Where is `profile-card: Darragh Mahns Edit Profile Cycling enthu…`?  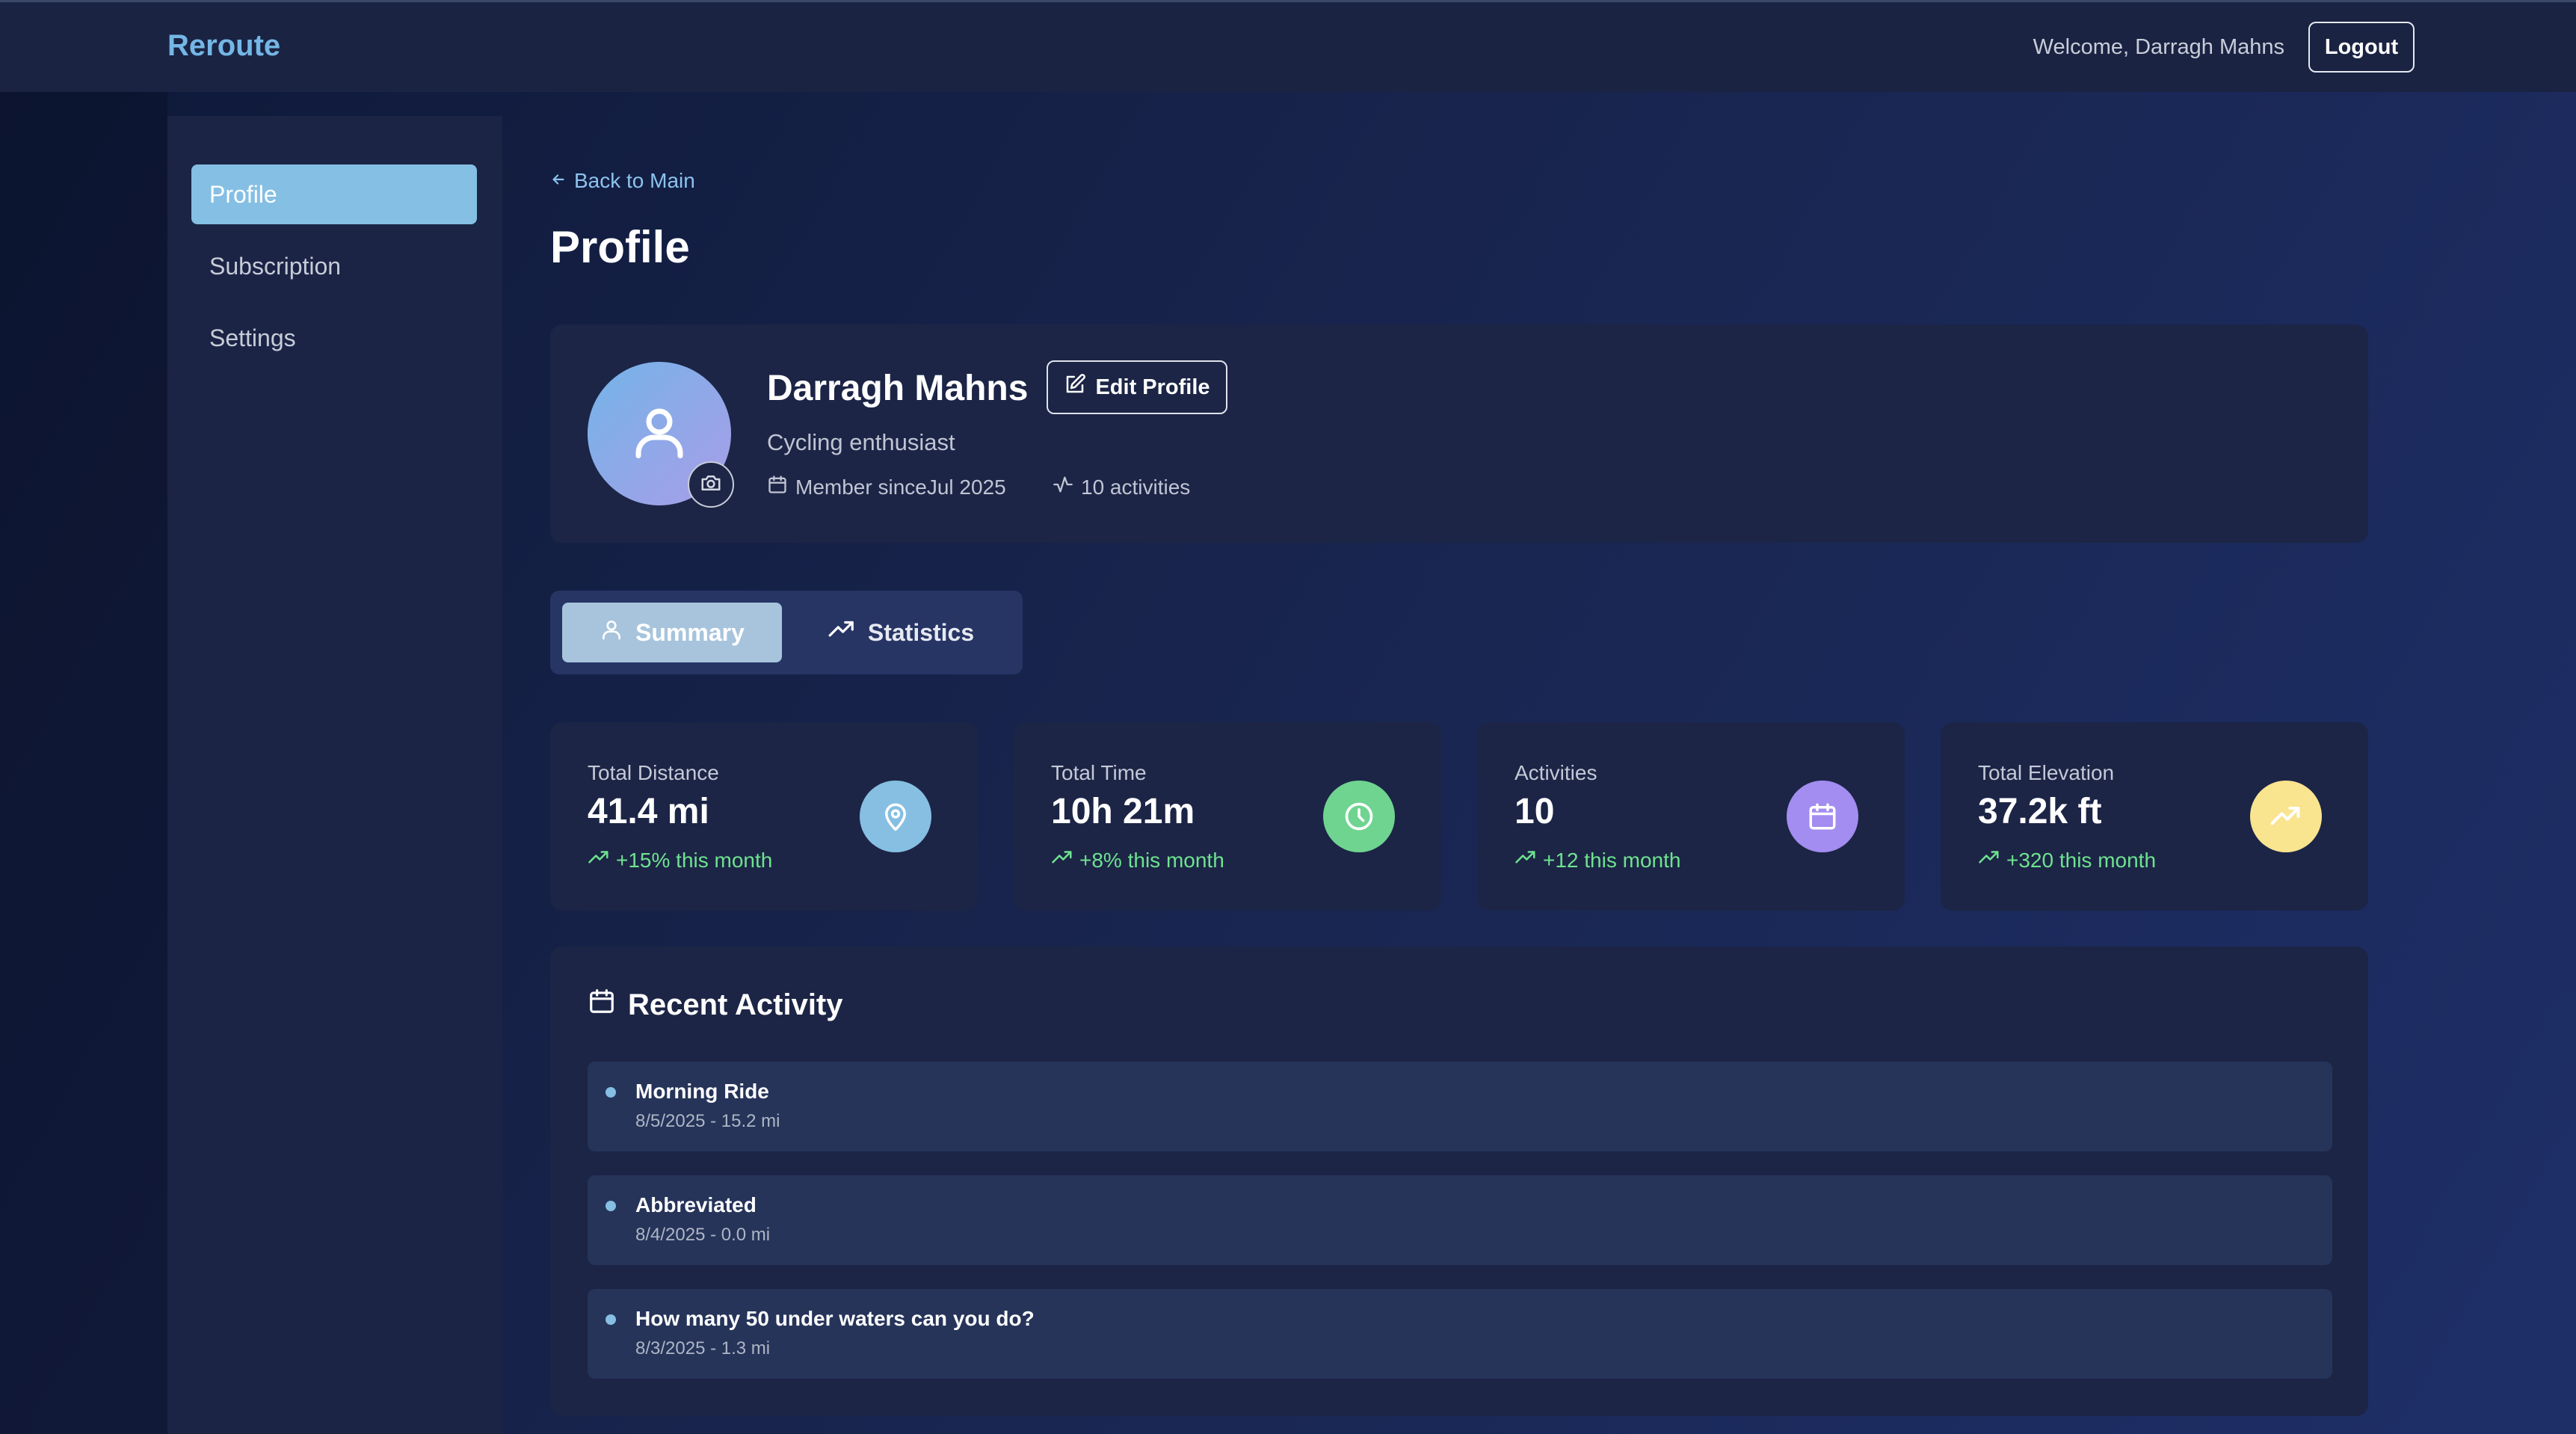
profile-card: Darragh Mahns Edit Profile Cycling enthu… is located at coordinates (1459, 433).